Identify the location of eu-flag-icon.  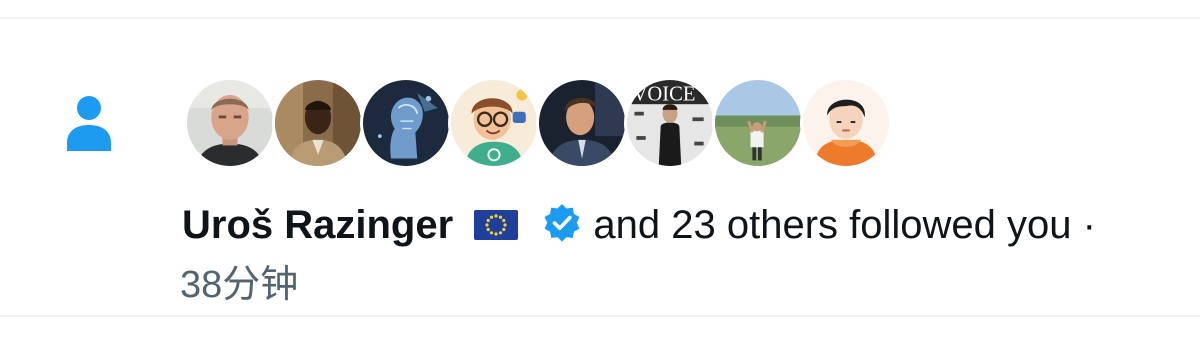
(496, 225).